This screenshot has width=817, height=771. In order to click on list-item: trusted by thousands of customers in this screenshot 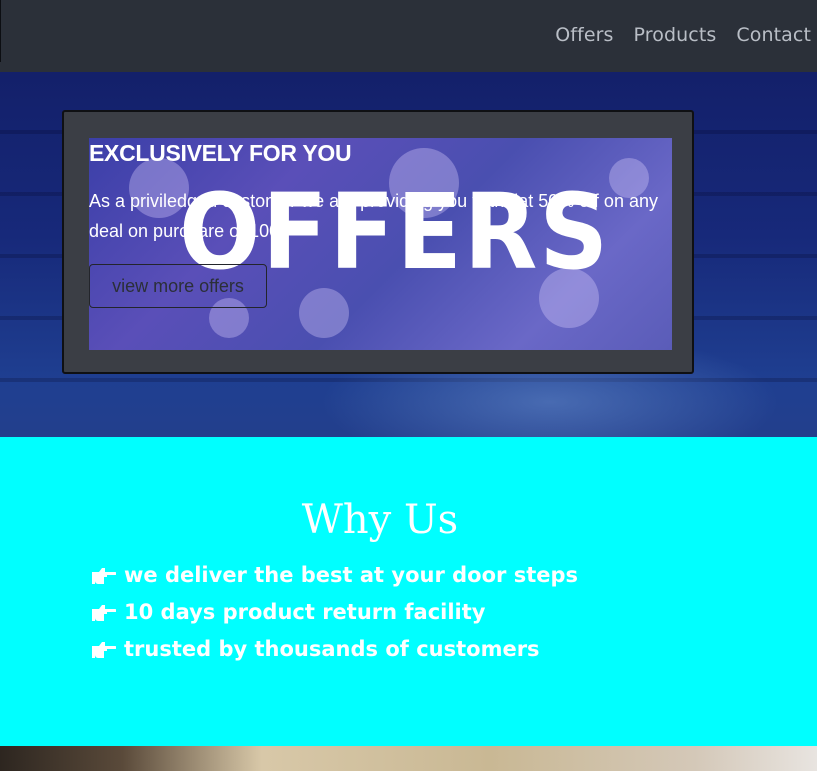, I will do `click(335, 649)`.